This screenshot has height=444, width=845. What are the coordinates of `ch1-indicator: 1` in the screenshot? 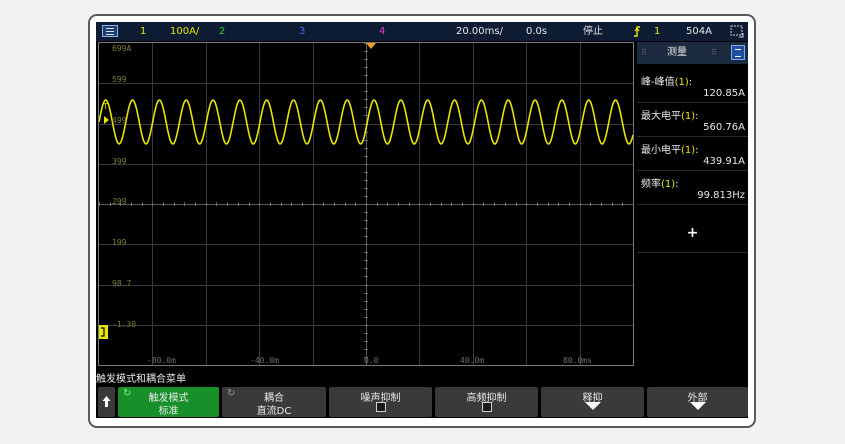 It's located at (143, 31).